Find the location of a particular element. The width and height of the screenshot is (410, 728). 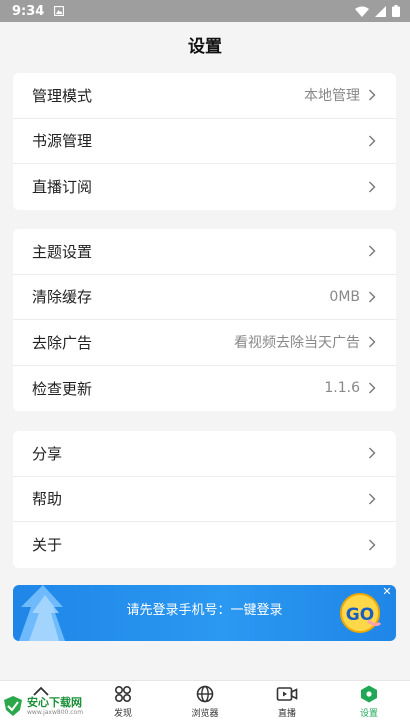

discover-icon is located at coordinates (123, 694).